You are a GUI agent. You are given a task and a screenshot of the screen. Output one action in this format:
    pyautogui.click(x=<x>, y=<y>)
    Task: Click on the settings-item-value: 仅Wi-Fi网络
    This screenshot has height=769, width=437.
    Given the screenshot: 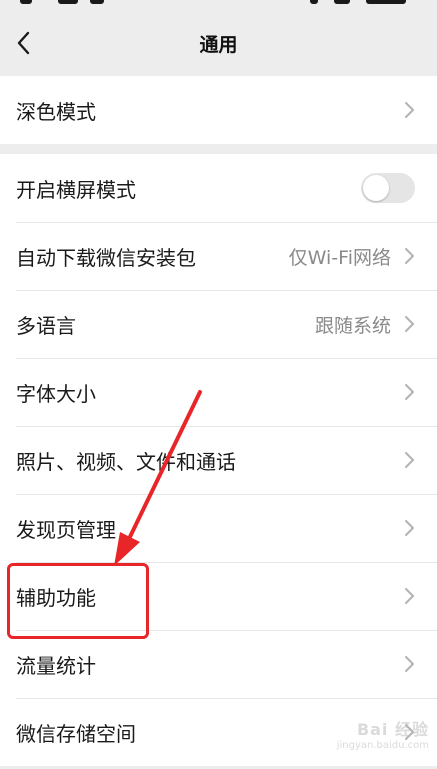 What is the action you would take?
    pyautogui.click(x=339, y=257)
    